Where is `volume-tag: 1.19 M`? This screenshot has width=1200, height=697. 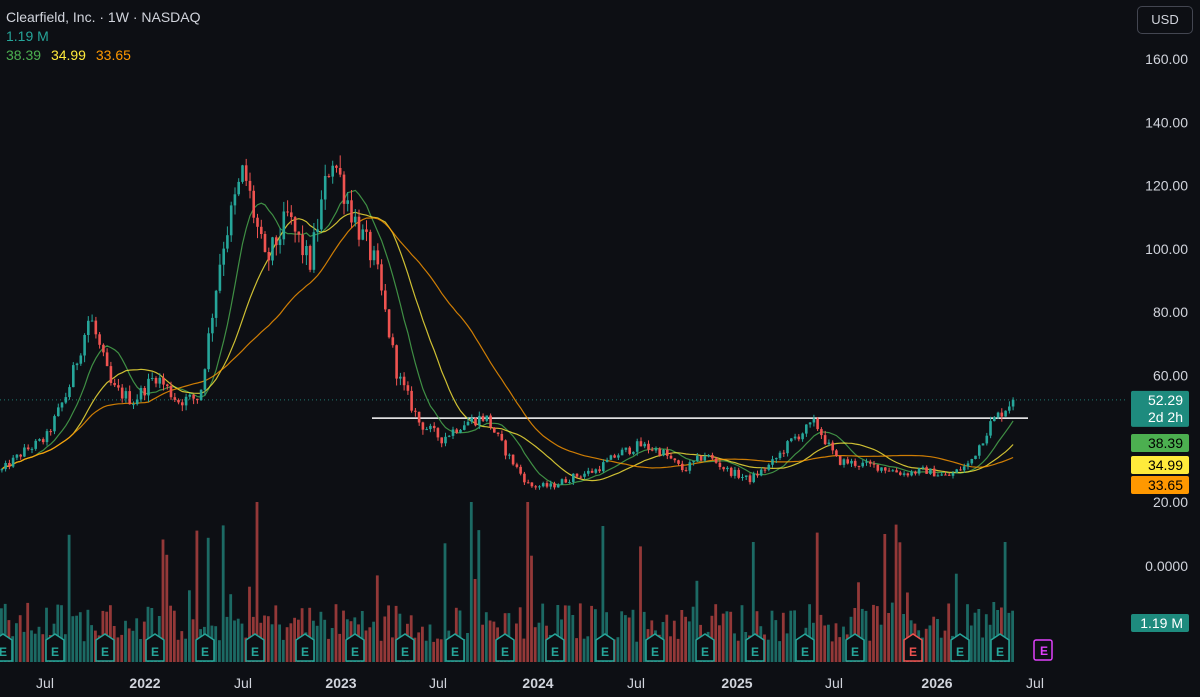 volume-tag: 1.19 M is located at coordinates (1160, 623).